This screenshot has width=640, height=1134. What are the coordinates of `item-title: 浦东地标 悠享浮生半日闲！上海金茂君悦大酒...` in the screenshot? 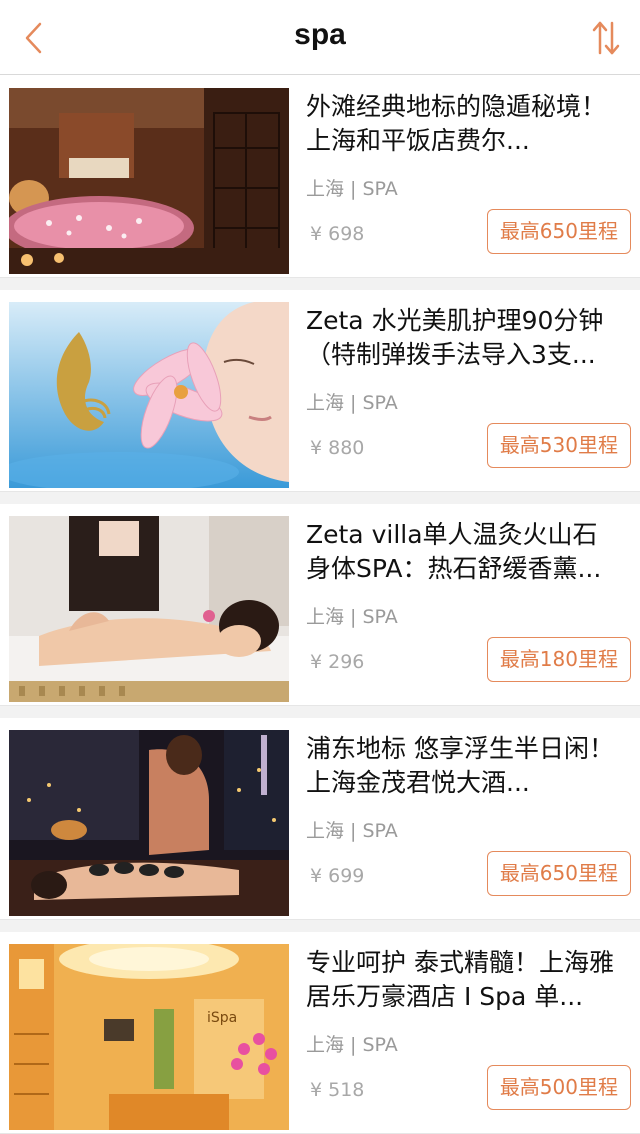 It's located at (460, 765).